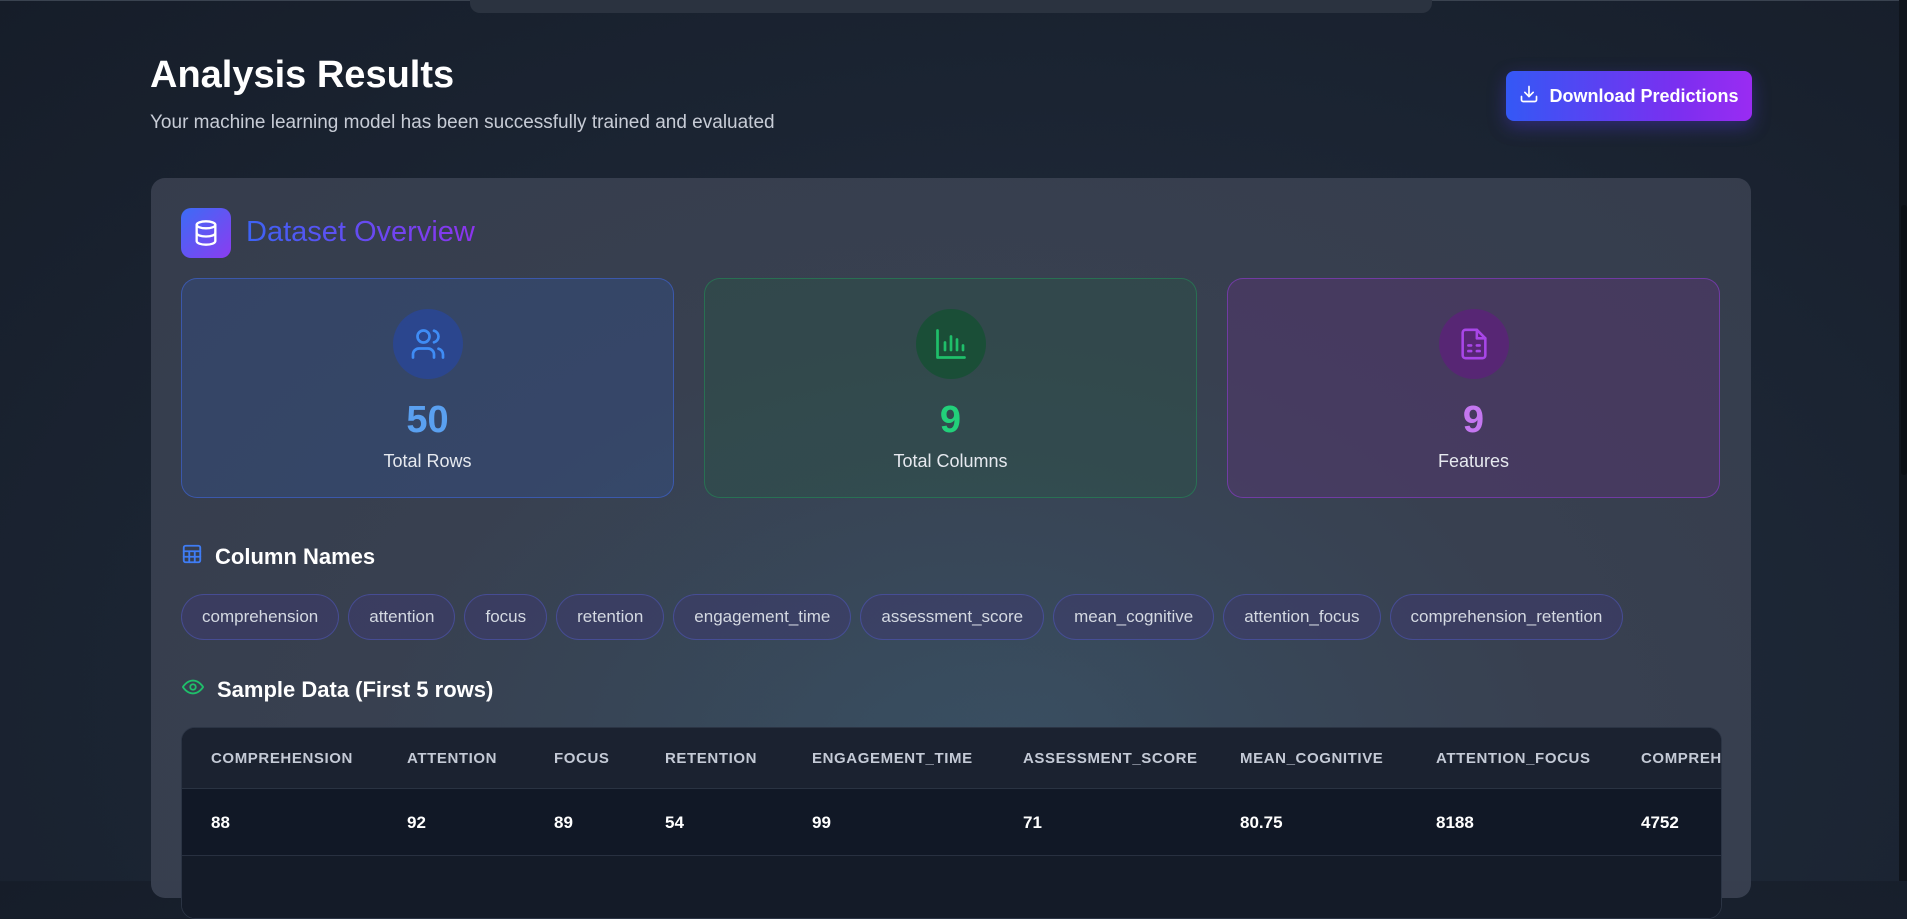 This screenshot has height=919, width=1907. I want to click on stat-label: Features, so click(1473, 461).